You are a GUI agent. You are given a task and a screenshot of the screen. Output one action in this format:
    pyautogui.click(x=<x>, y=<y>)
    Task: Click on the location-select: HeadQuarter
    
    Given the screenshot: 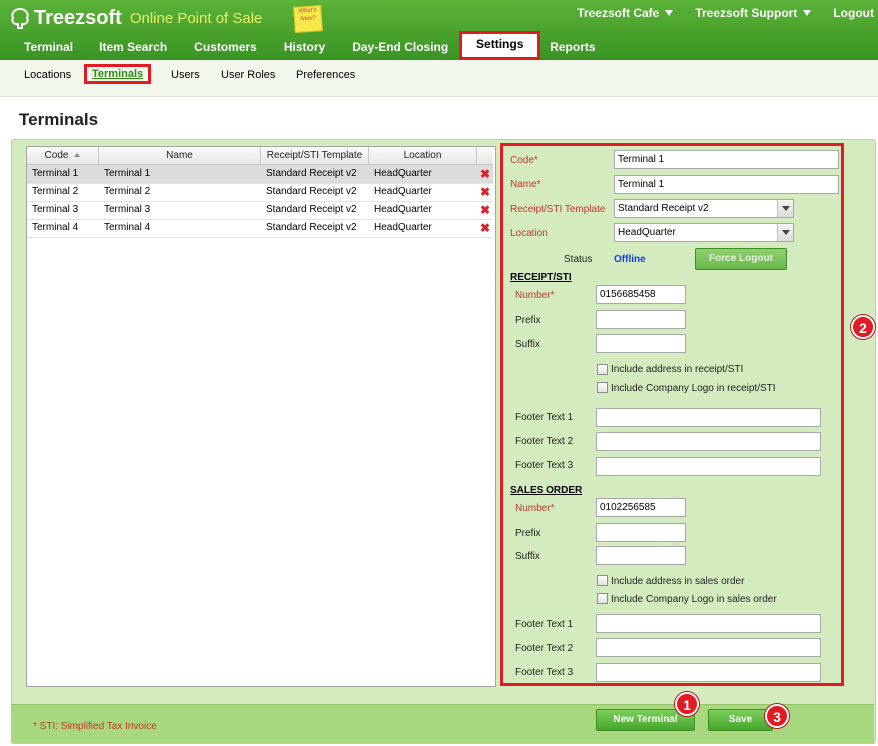 What is the action you would take?
    pyautogui.click(x=704, y=232)
    